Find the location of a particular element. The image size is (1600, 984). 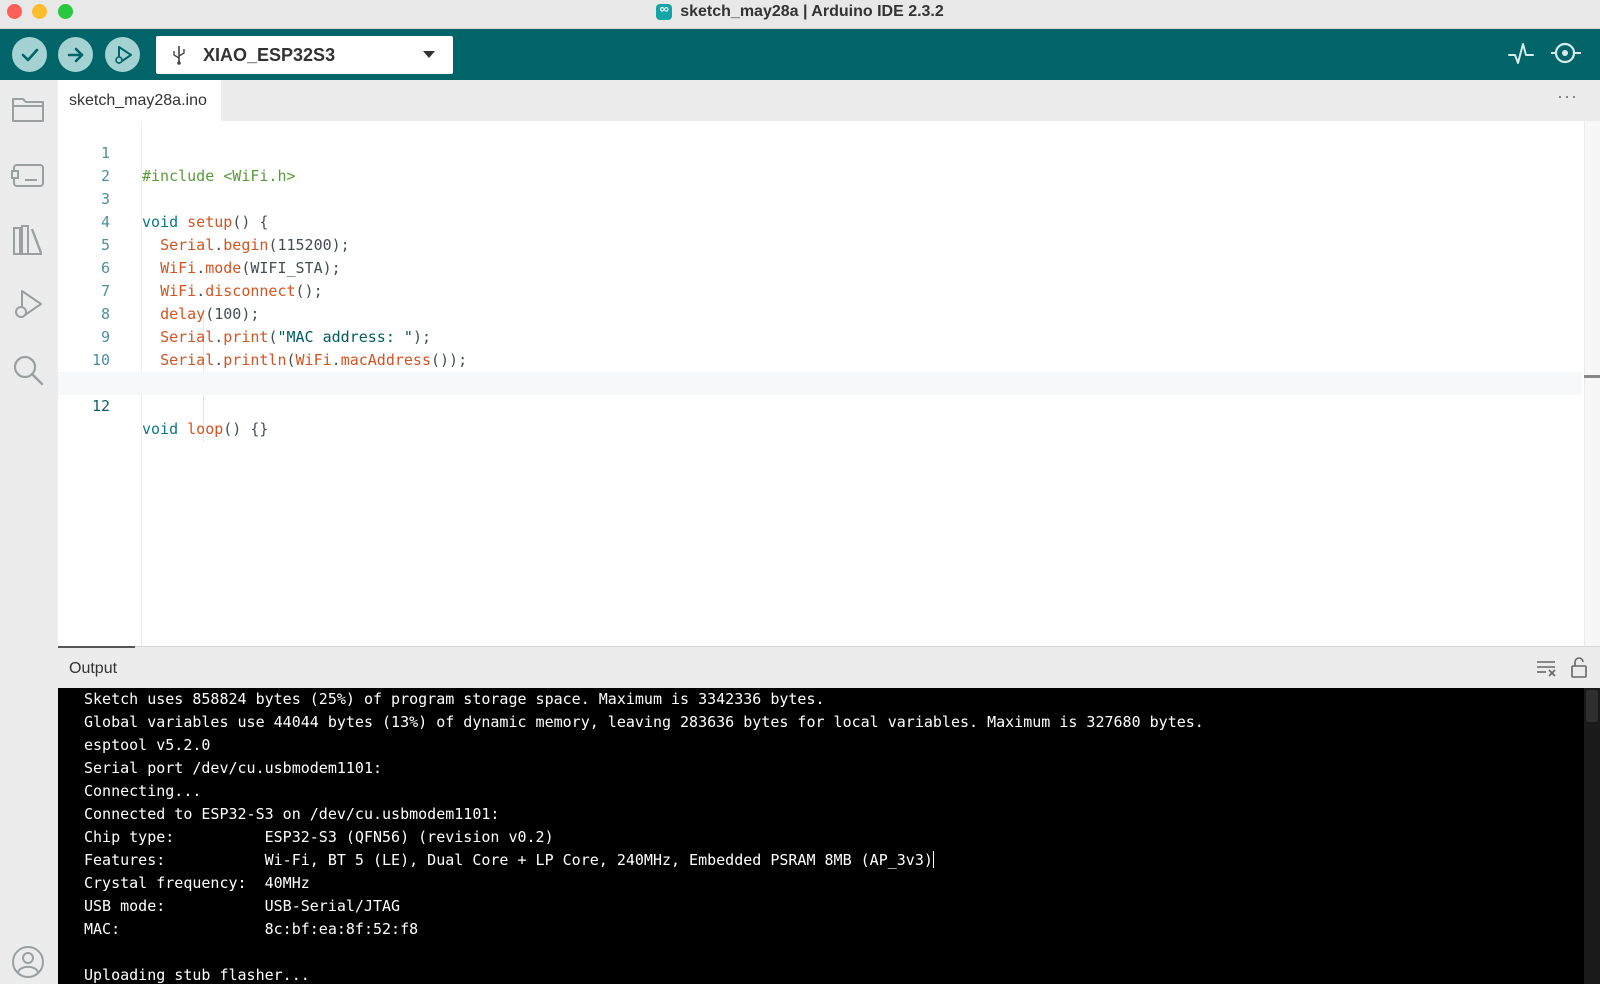

search-icon is located at coordinates (28, 370).